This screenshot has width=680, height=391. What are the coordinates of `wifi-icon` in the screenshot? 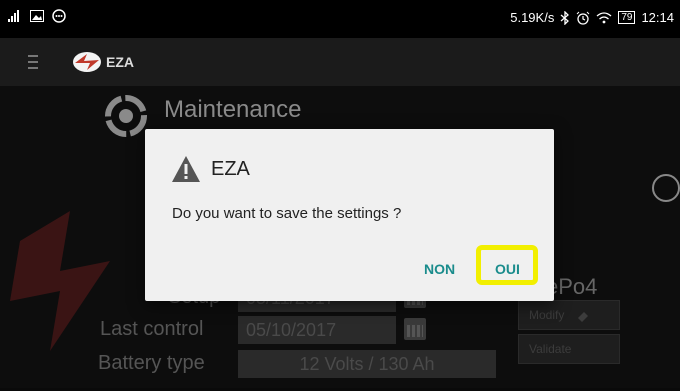 It's located at (604, 17).